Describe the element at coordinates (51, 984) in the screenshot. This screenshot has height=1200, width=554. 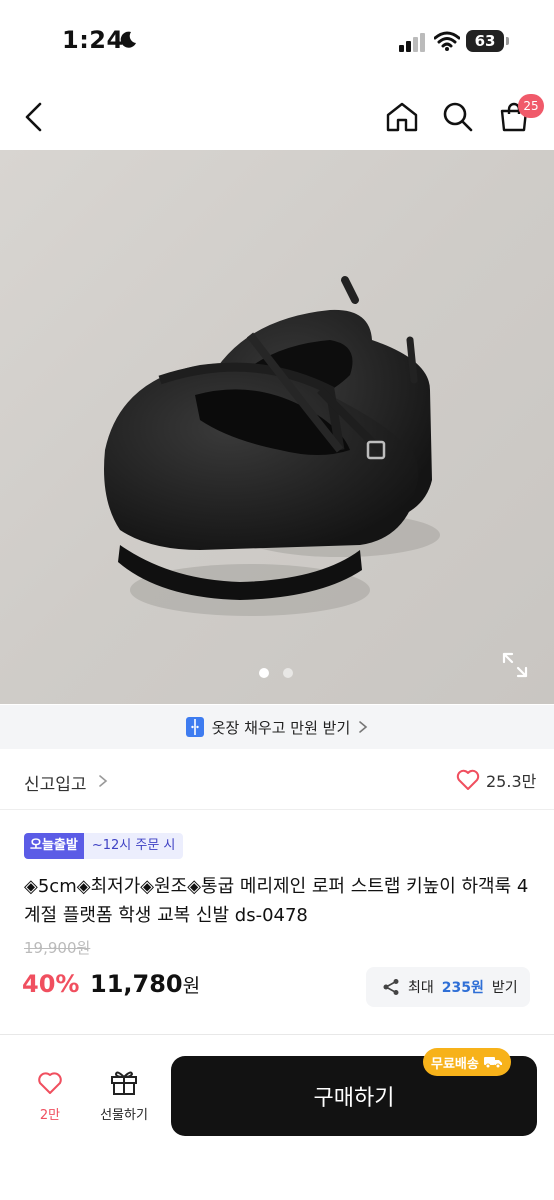
I see `discount-rate: 40%` at that location.